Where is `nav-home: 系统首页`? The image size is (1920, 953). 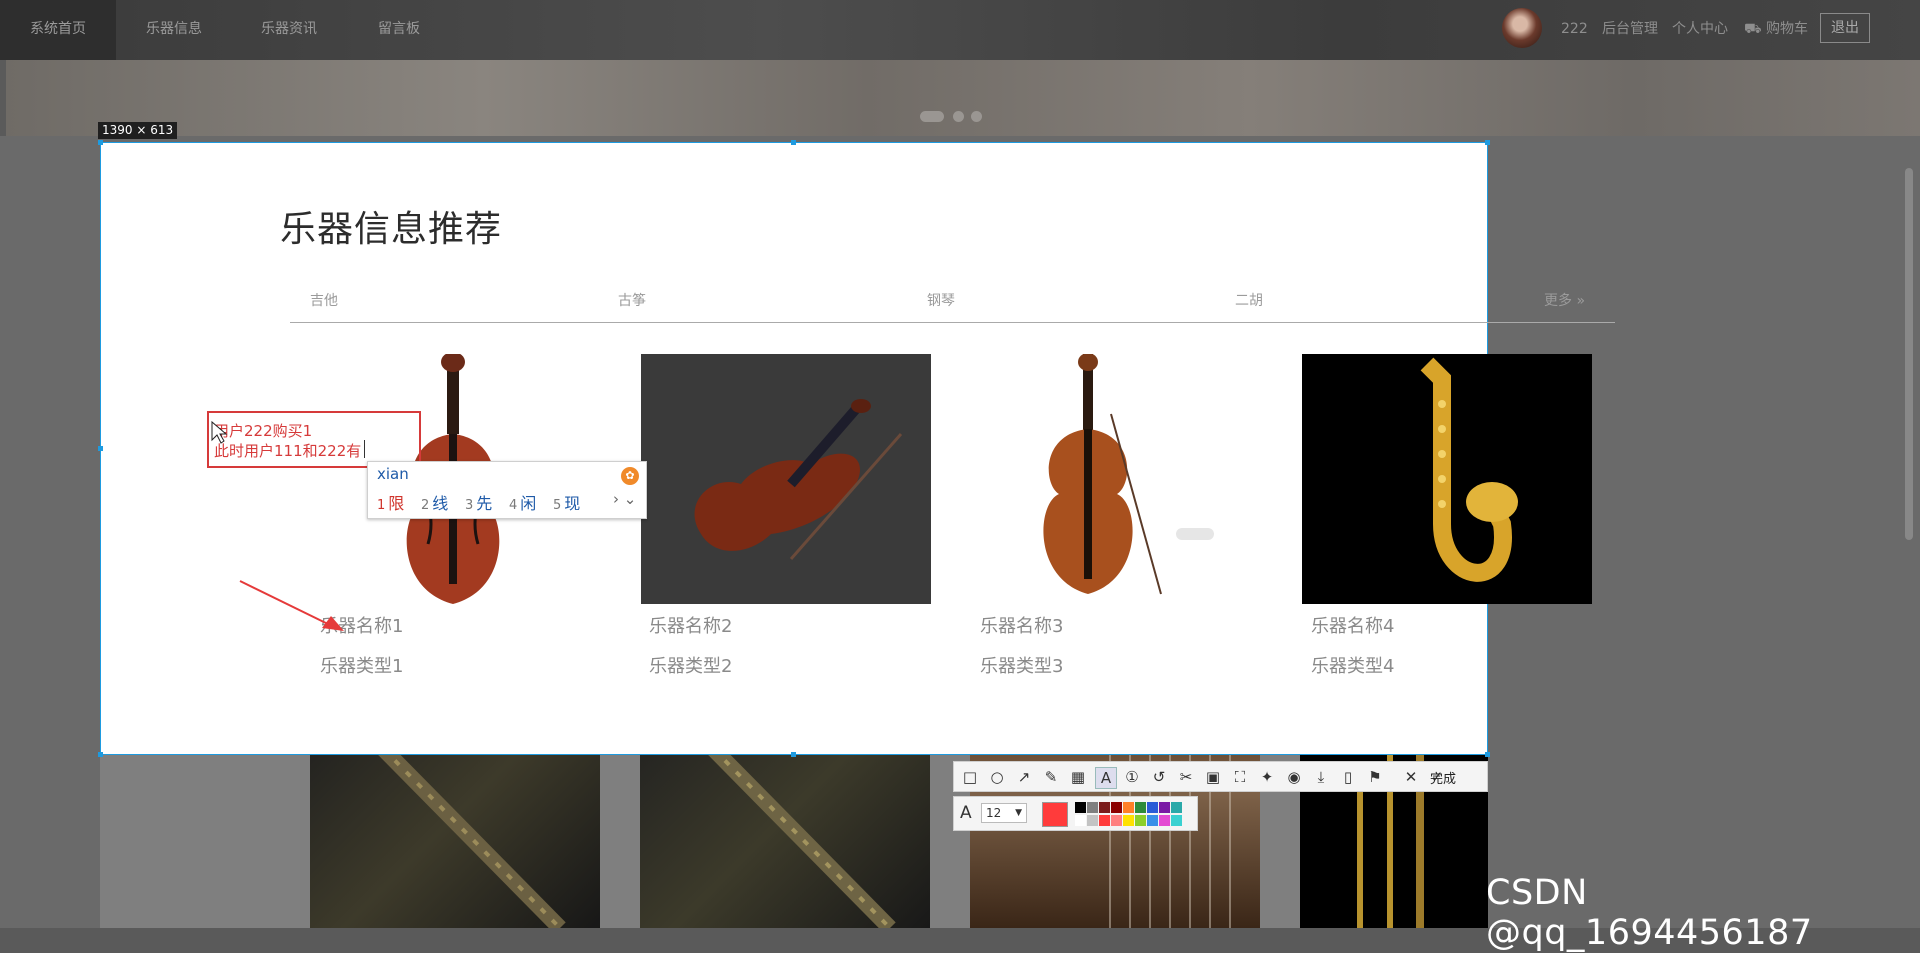
nav-home: 系统首页 is located at coordinates (58, 30).